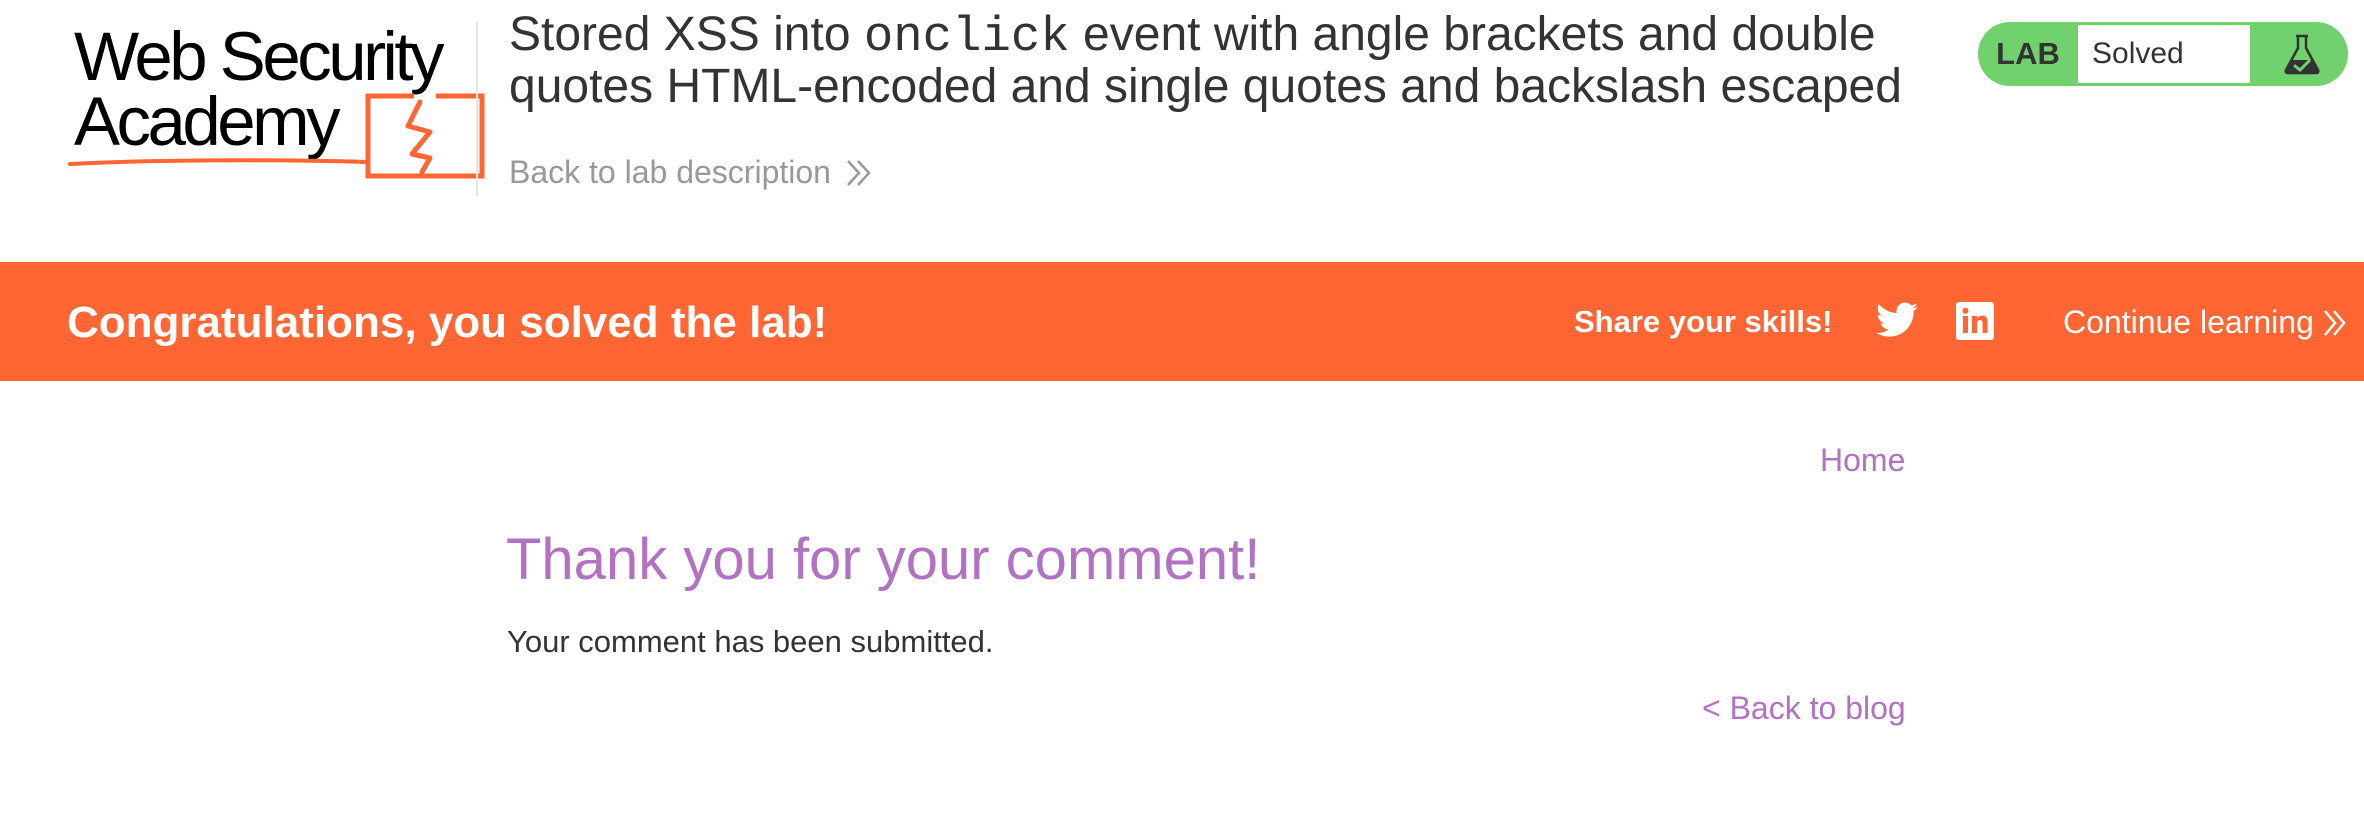 The image size is (2364, 818). I want to click on page-title: Thank you for your comment!, so click(883, 559).